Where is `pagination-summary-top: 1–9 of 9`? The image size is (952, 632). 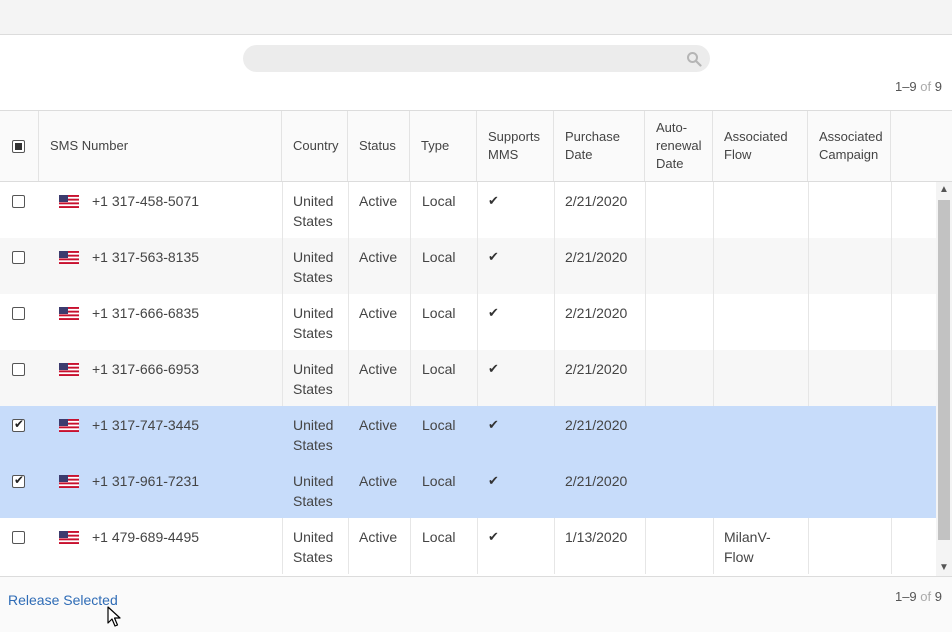 pagination-summary-top: 1–9 of 9 is located at coordinates (918, 86).